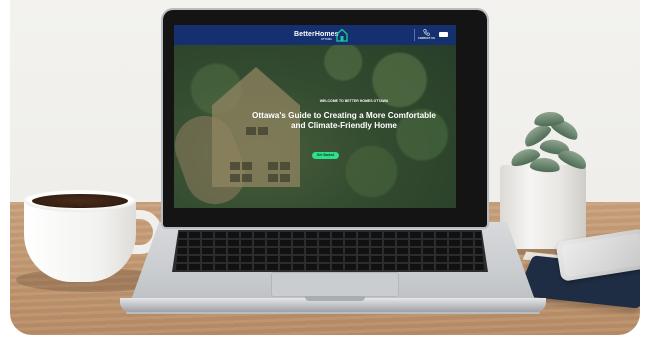 The image size is (647, 339). What do you see at coordinates (325, 155) in the screenshot?
I see `get-started-button: Get Started` at bounding box center [325, 155].